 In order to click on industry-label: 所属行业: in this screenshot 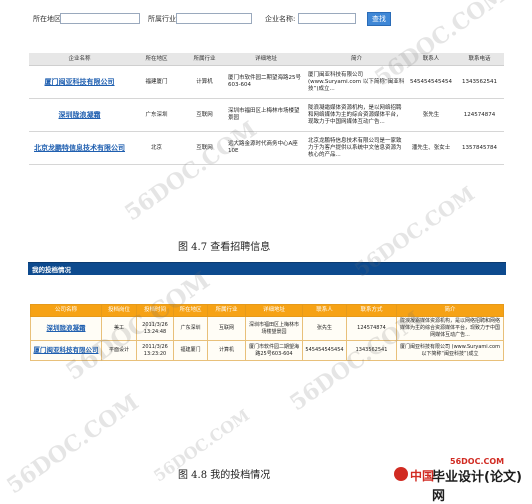, I will do `click(163, 19)`.